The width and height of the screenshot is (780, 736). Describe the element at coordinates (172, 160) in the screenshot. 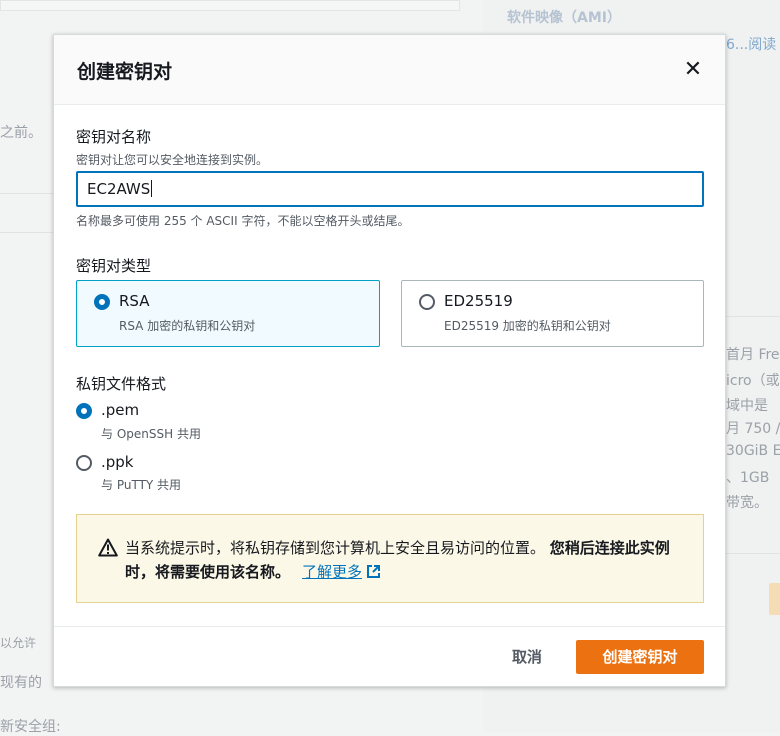

I see `key-name-description: 密钥对让您可以安全地连接到实例。` at that location.